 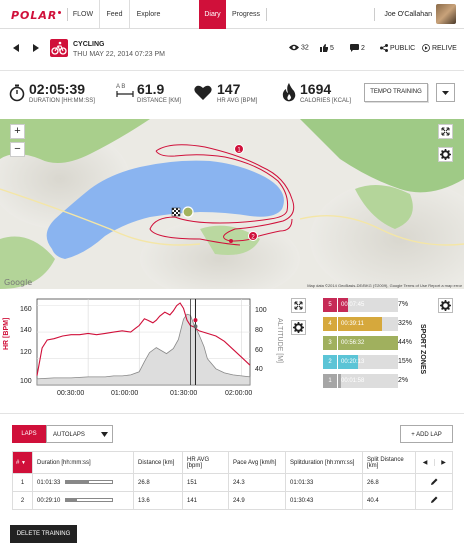 What do you see at coordinates (158, 462) in the screenshot?
I see `column-header: Distance [km]` at bounding box center [158, 462].